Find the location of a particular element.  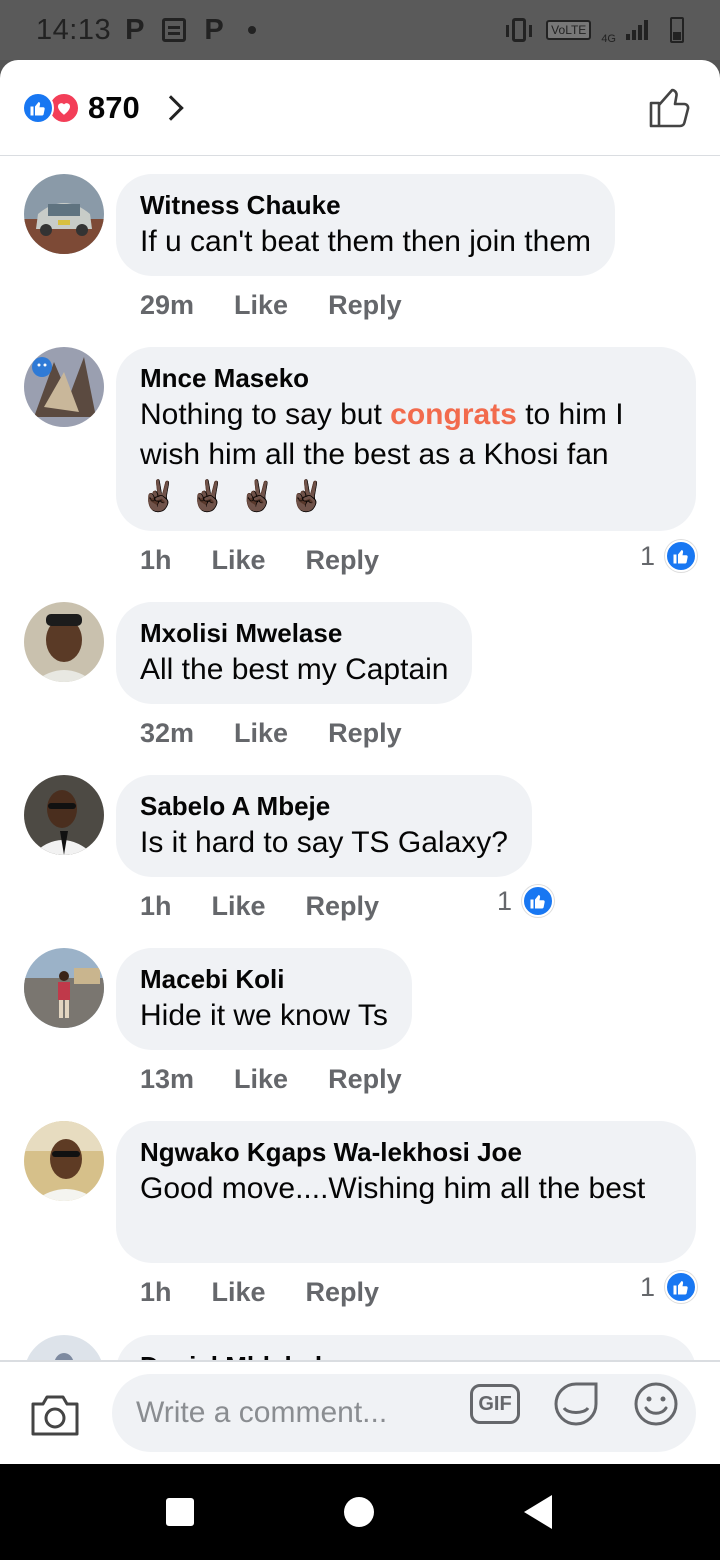

commenter-name: Ngwako Kgaps Wa-lekhosi Joe is located at coordinates (406, 1152).